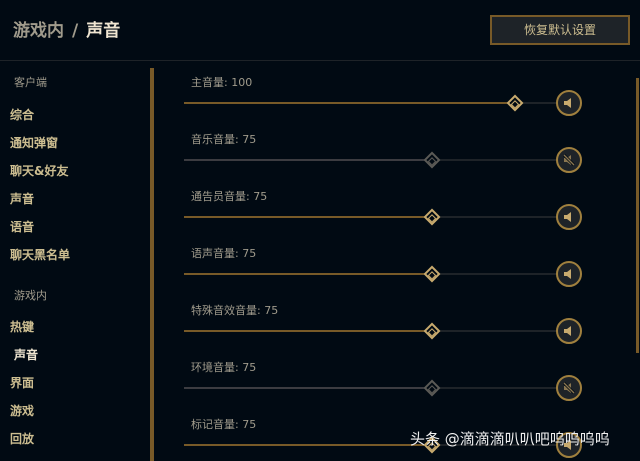 Image resolution: width=640 pixels, height=461 pixels. Describe the element at coordinates (222, 82) in the screenshot. I see `master-volume-label: 主音量: 100` at that location.